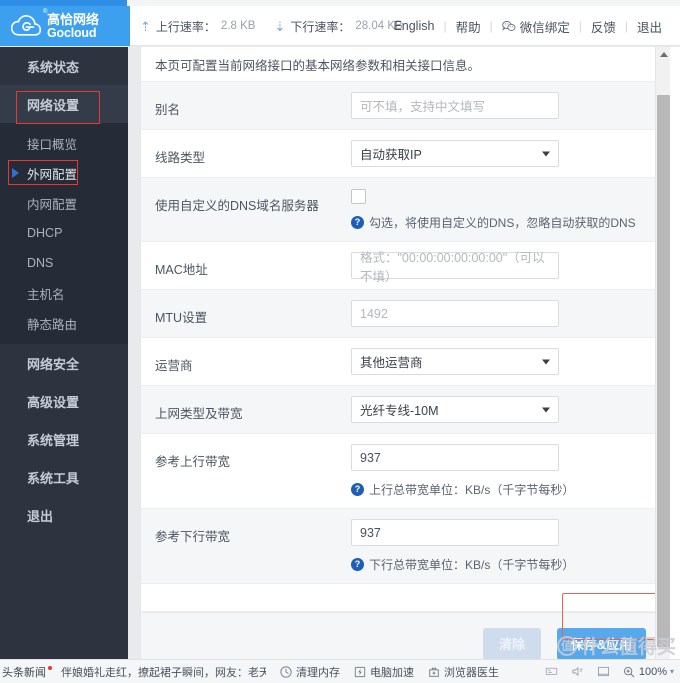 The image size is (680, 683). What do you see at coordinates (455, 267) in the screenshot?
I see `mac-address-input: 格式："00:00:00:00:00:00"（可以不填）` at bounding box center [455, 267].